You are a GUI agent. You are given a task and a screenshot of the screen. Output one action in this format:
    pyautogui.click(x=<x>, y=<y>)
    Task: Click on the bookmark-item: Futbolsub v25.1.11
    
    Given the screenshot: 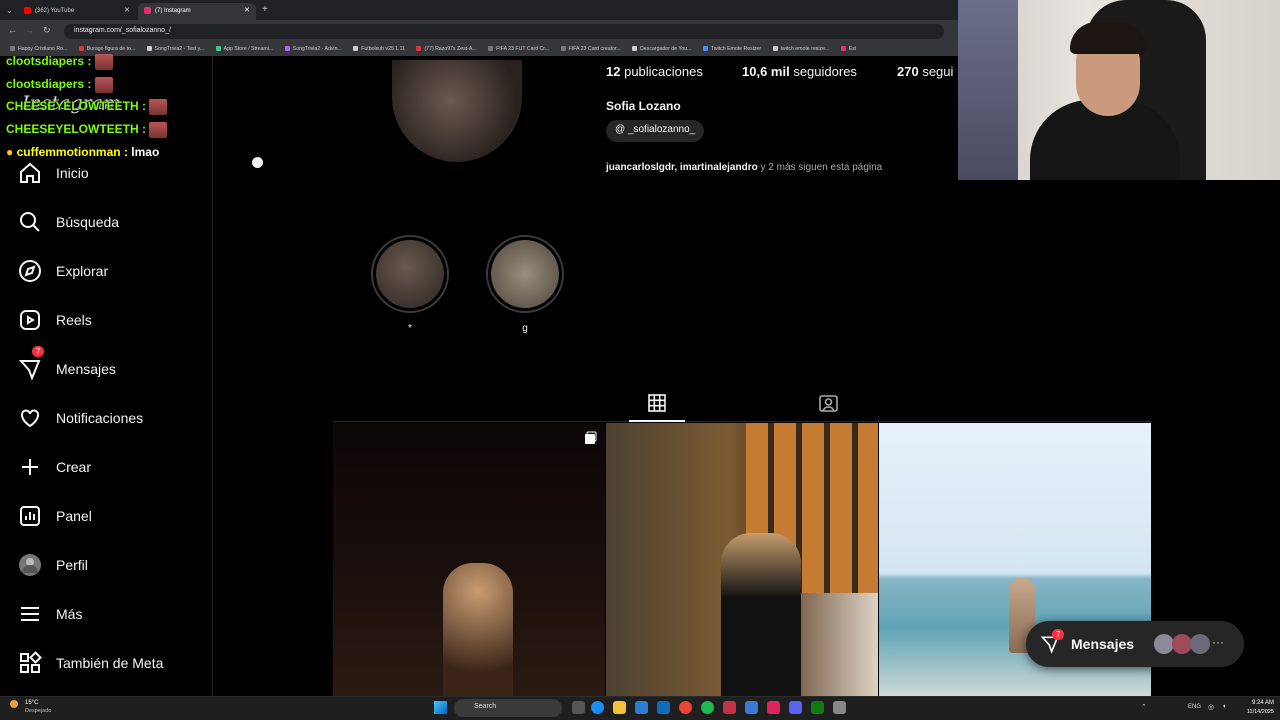 What is the action you would take?
    pyautogui.click(x=379, y=49)
    